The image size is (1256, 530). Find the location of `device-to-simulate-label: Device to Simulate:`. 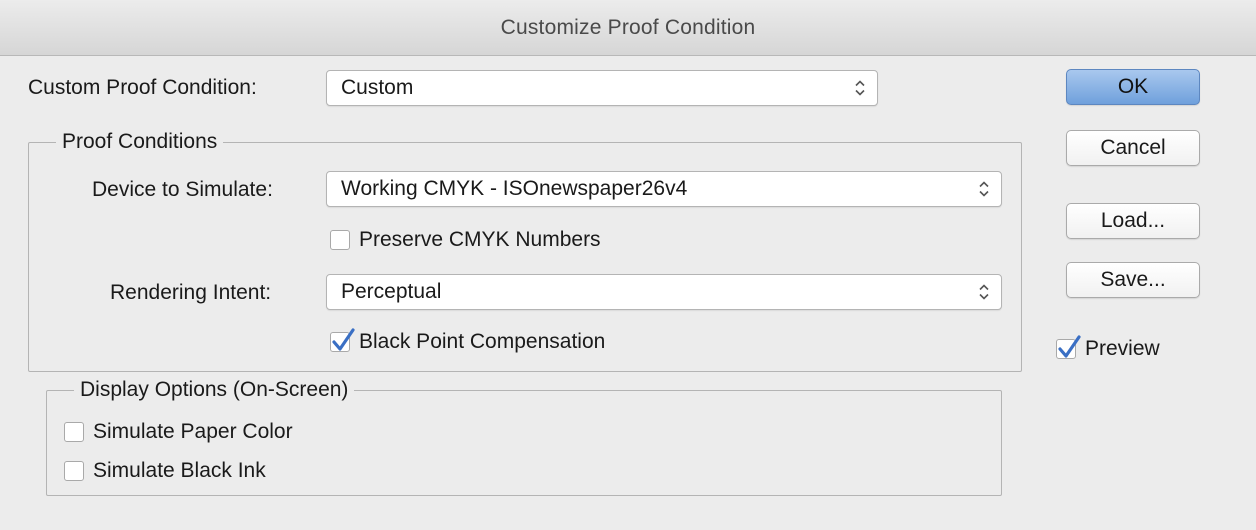

device-to-simulate-label: Device to Simulate: is located at coordinates (182, 189).